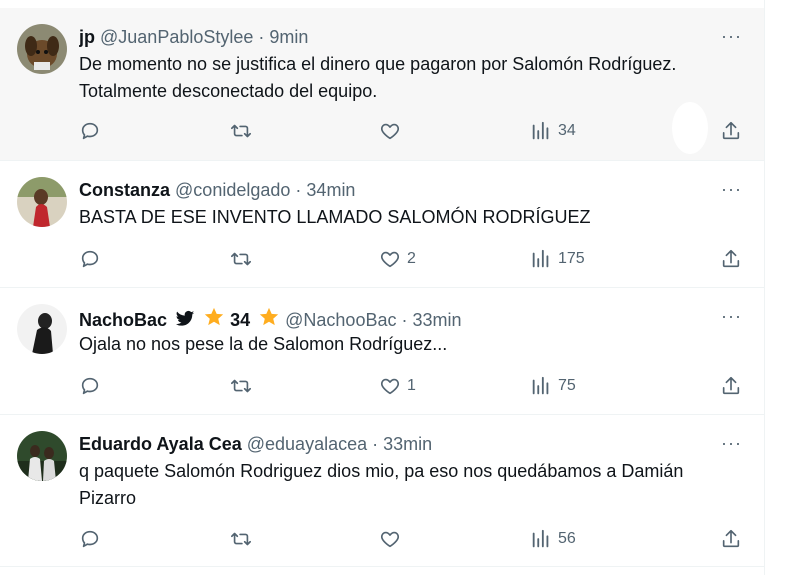  I want to click on views-button: 56, so click(553, 539).